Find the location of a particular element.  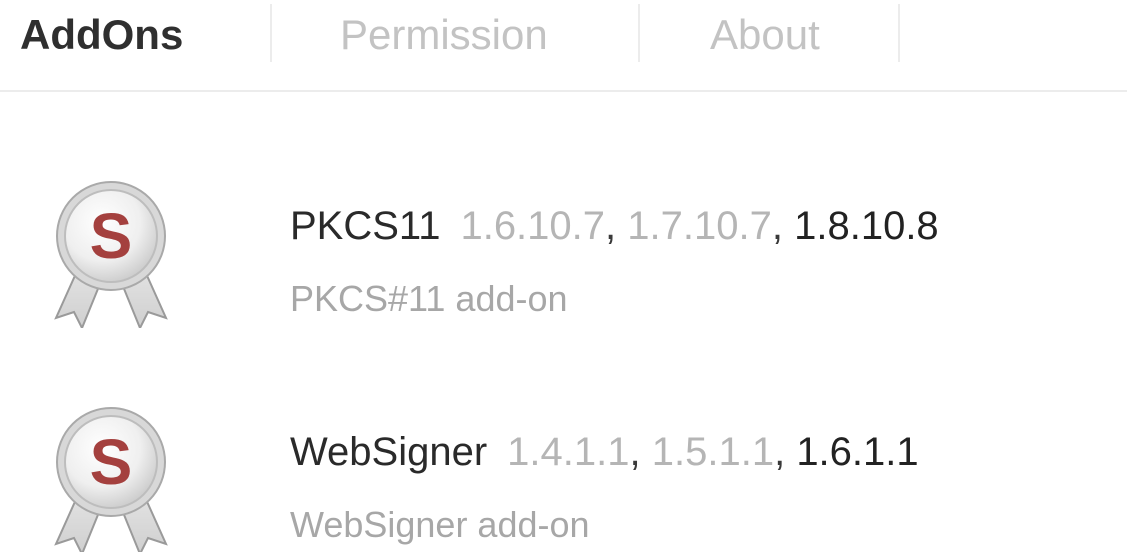

addon-description: PKCS#11 add-on is located at coordinates (429, 298).